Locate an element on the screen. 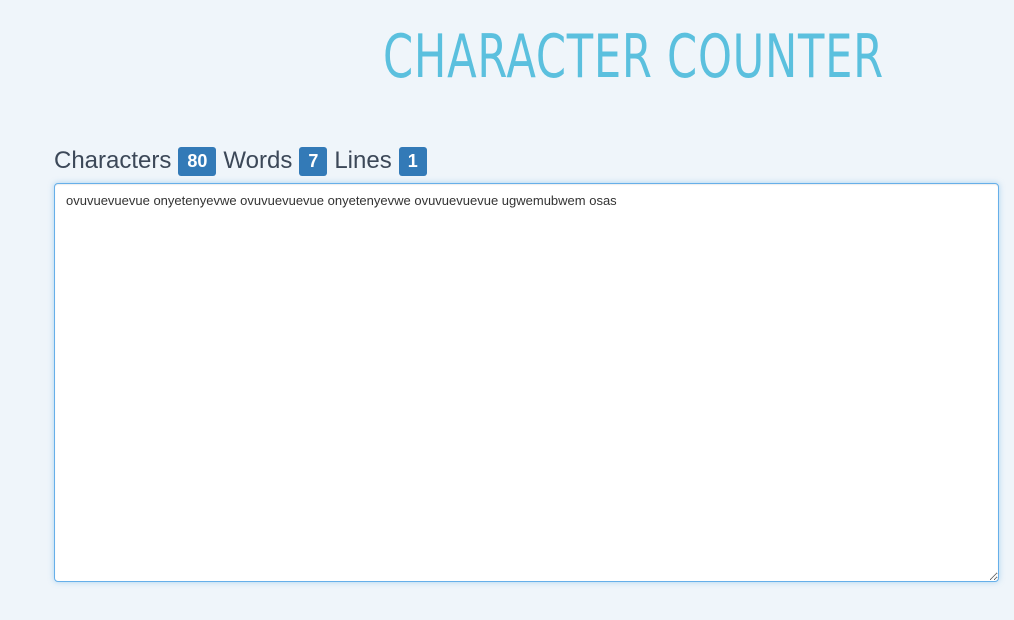 Image resolution: width=1014 pixels, height=620 pixels. words-count-badge: 7 is located at coordinates (313, 161).